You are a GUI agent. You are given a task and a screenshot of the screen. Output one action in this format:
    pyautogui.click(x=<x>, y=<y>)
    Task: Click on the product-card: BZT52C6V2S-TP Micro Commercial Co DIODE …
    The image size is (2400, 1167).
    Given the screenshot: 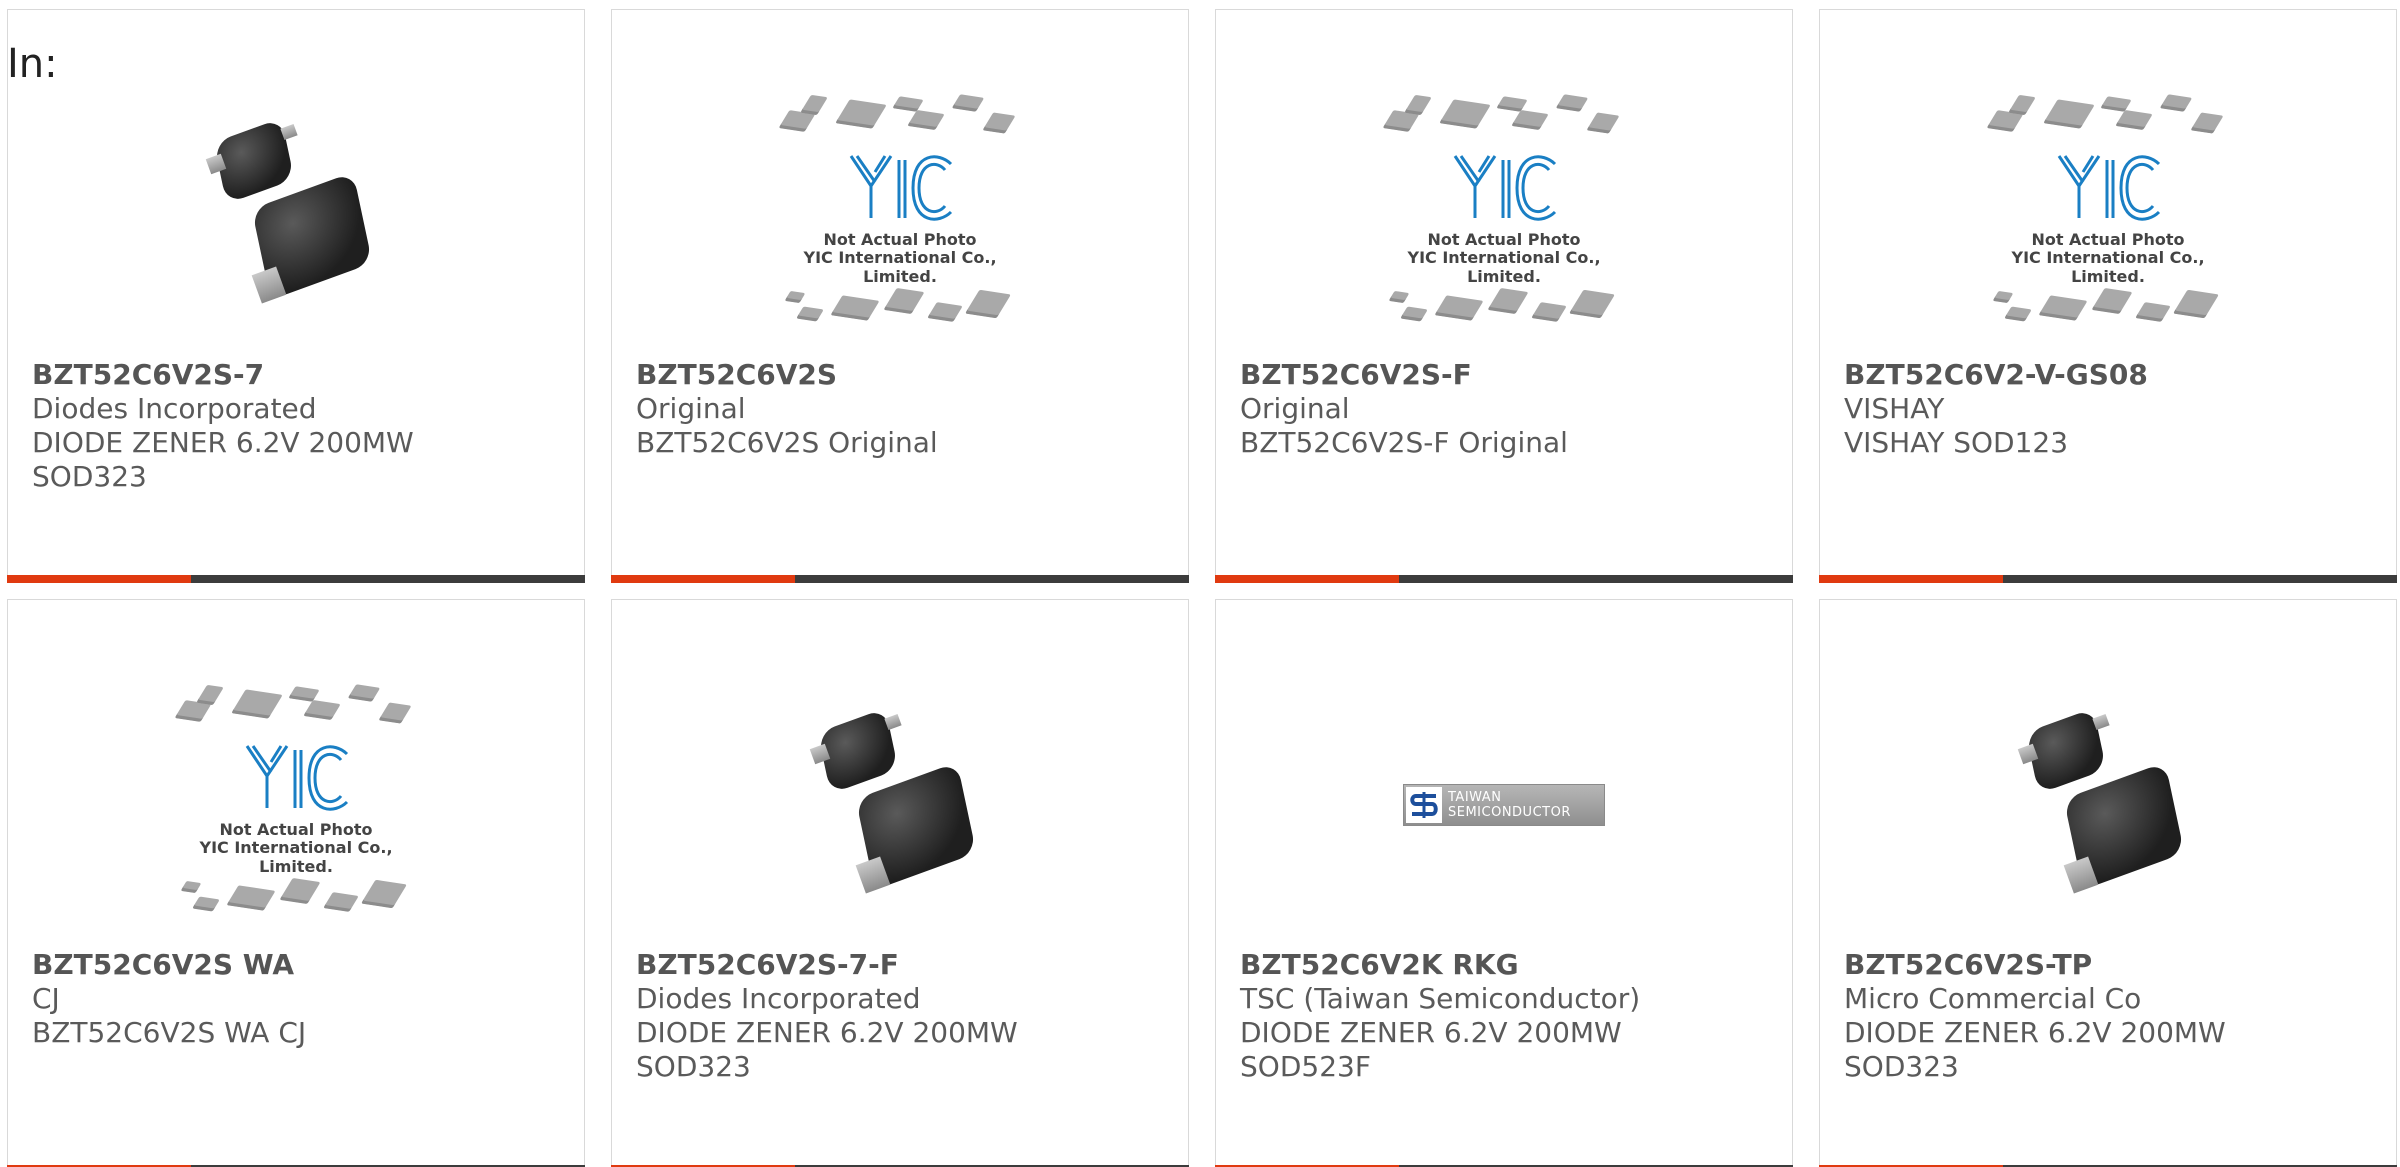 What is the action you would take?
    pyautogui.click(x=2108, y=883)
    